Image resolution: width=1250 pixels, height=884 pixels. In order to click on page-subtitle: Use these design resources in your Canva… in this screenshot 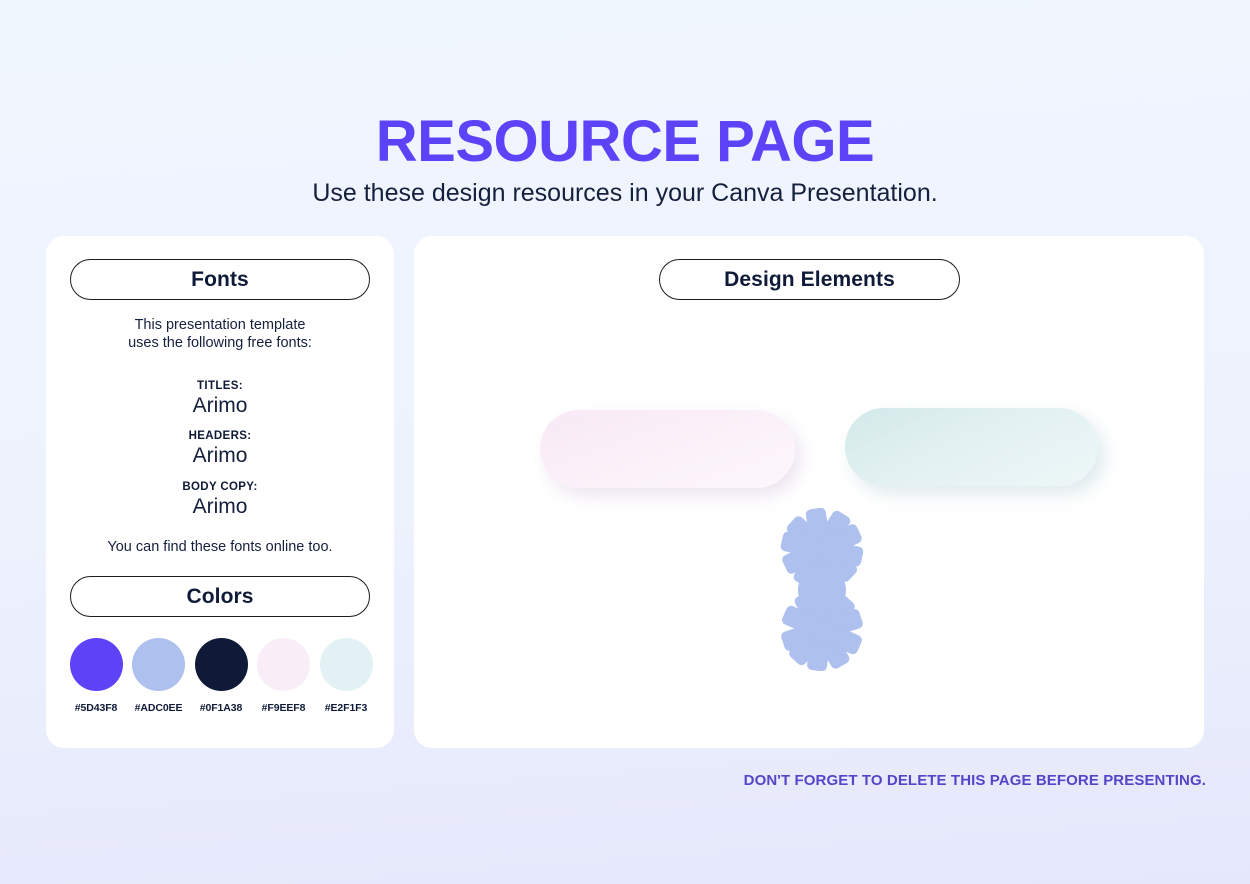, I will do `click(625, 193)`.